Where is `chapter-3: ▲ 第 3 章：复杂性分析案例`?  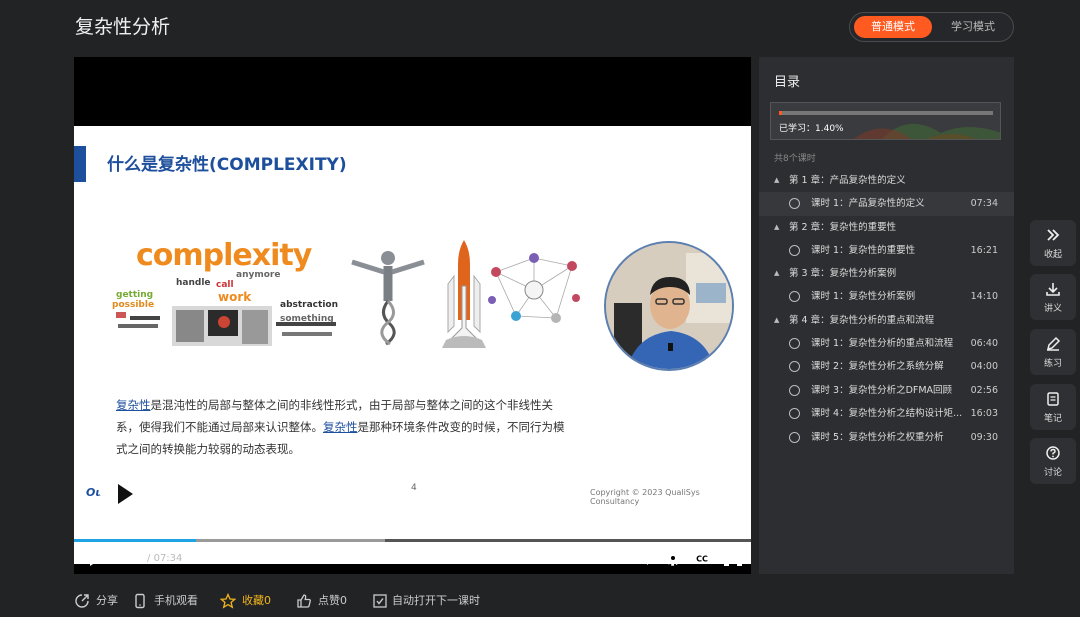 chapter-3: ▲ 第 3 章：复杂性分析案例 is located at coordinates (886, 273).